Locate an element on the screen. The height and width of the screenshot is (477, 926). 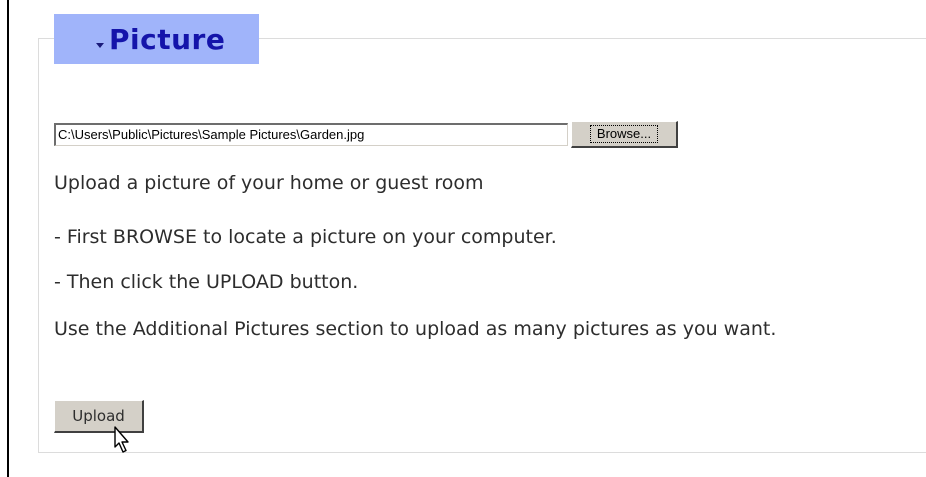
instruction-step-upload: - Then click the UPLOAD button. is located at coordinates (206, 282).